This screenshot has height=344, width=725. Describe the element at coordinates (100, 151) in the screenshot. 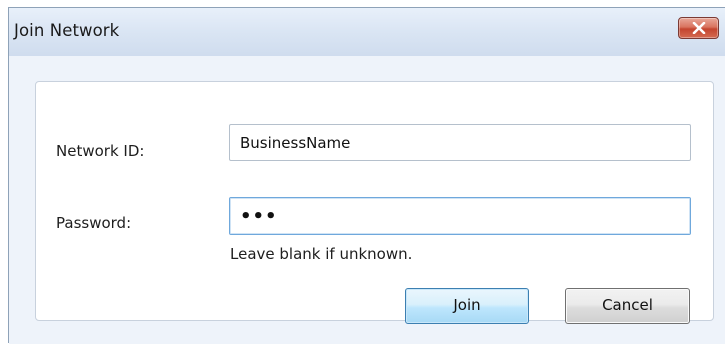

I see `network-id-label: Network ID:` at that location.